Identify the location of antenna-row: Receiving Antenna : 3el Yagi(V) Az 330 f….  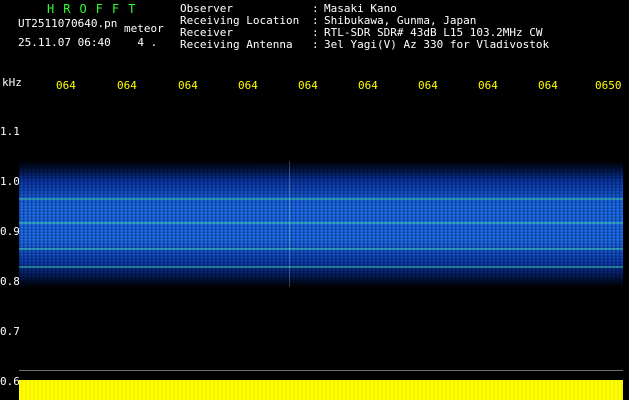
(390, 45).